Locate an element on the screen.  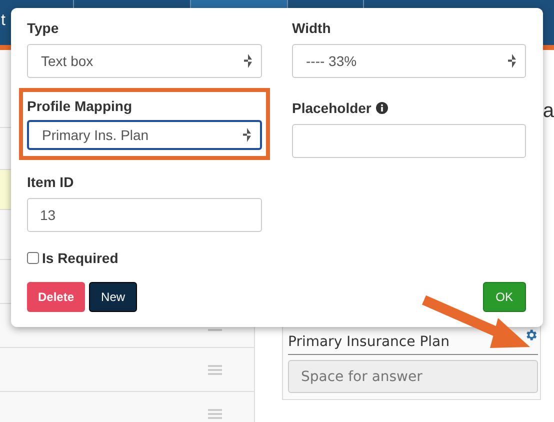
type-select: Text box is located at coordinates (144, 61).